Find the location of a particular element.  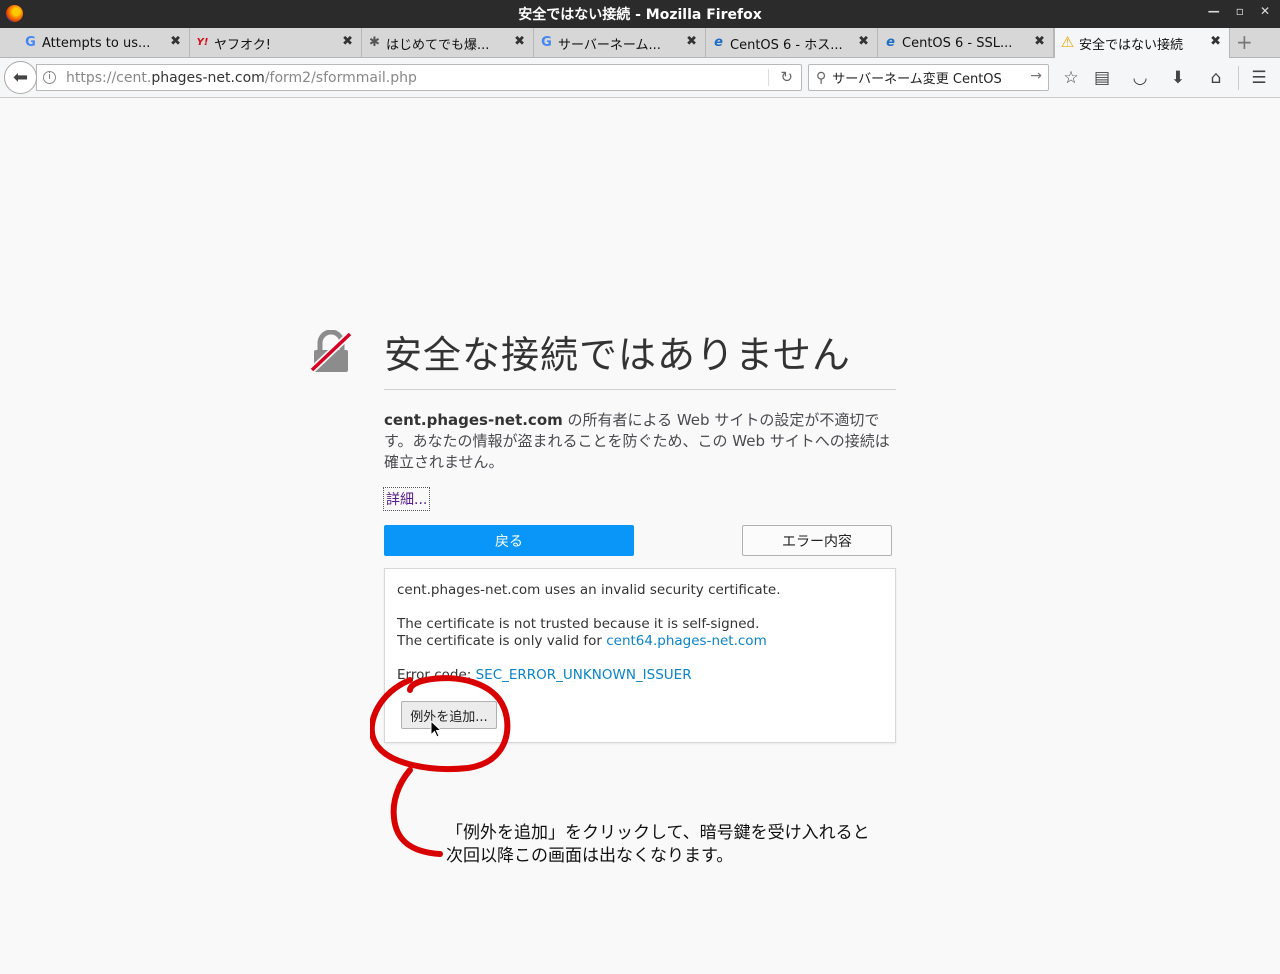

error-code-link: SEC_ERROR_UNKNOWN_ISSUER is located at coordinates (584, 675).